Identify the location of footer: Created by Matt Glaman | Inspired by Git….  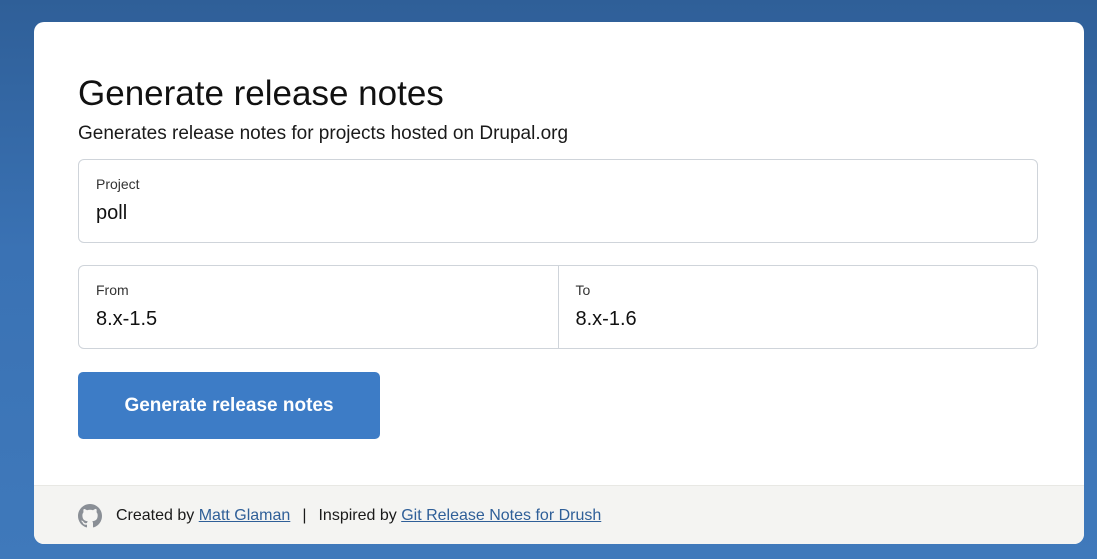
(559, 514).